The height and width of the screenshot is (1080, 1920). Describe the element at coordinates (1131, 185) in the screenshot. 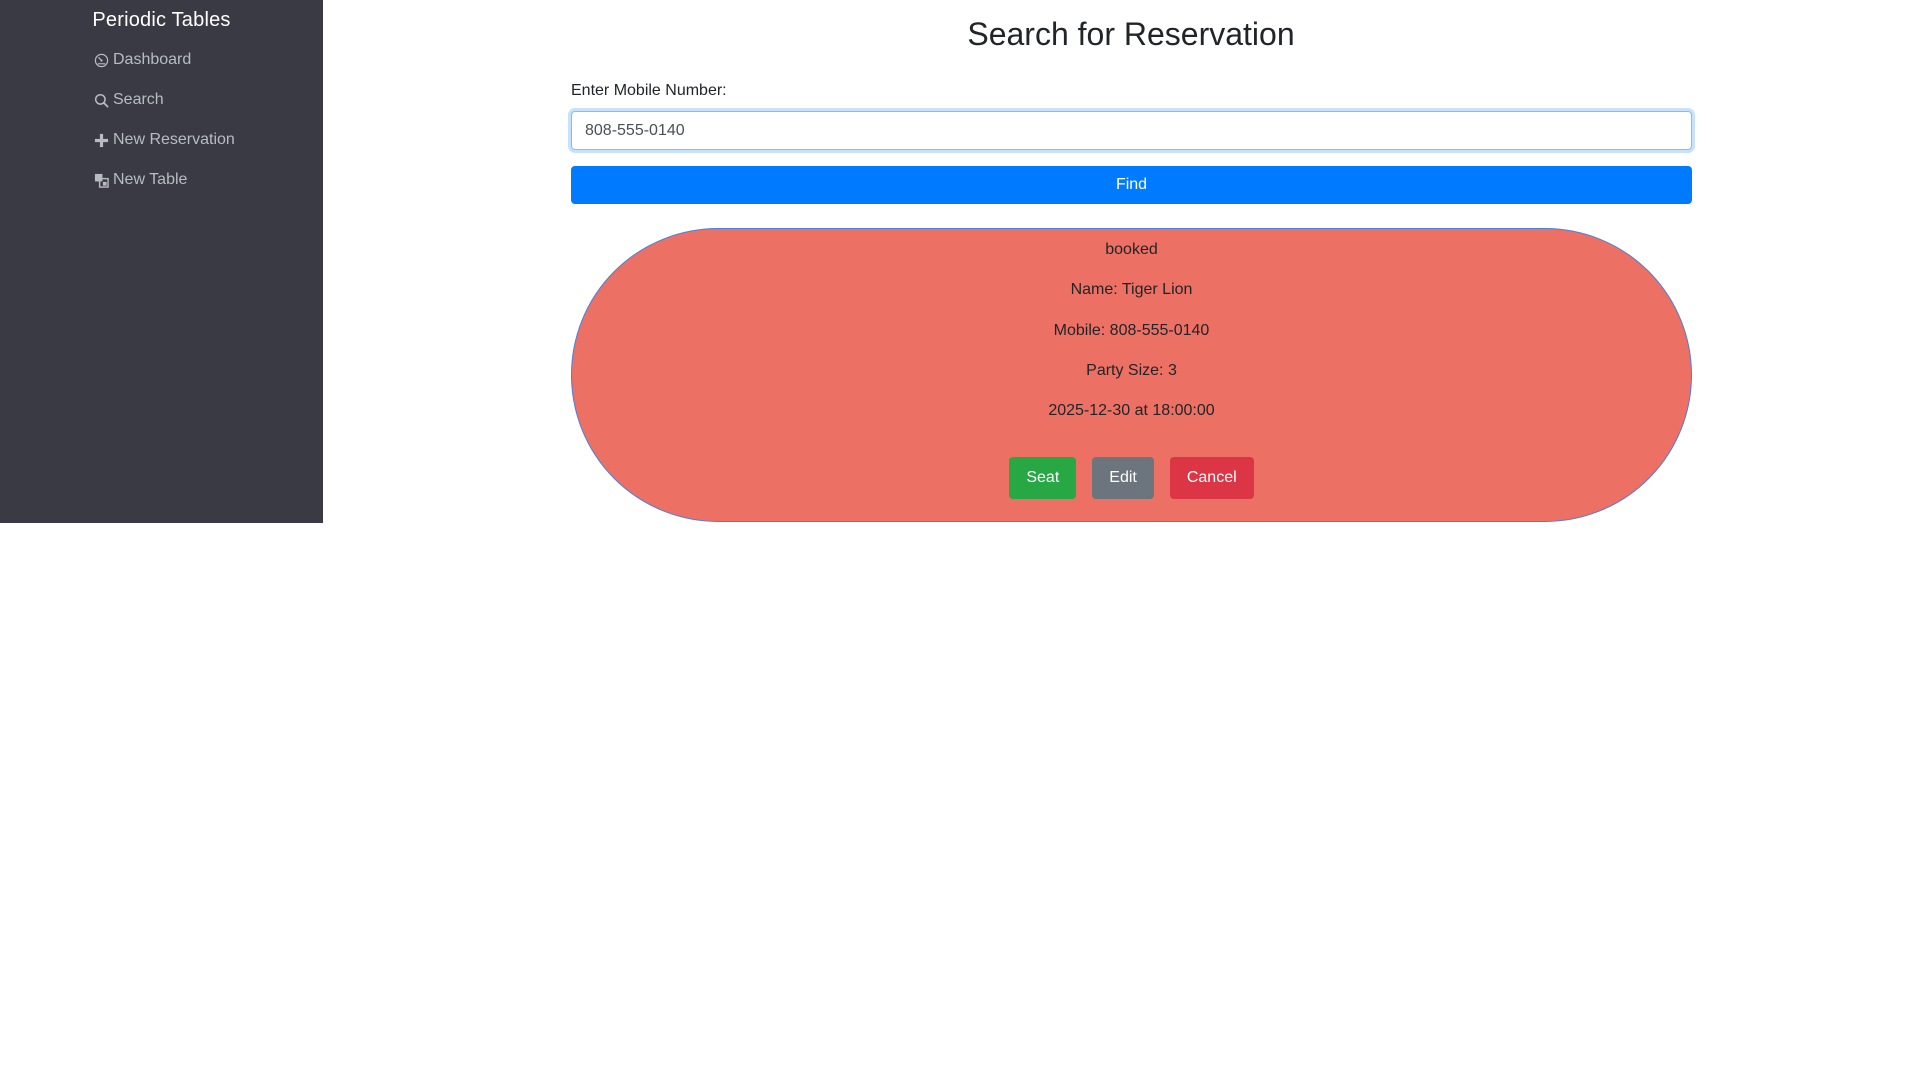

I see `find-button: Find` at that location.